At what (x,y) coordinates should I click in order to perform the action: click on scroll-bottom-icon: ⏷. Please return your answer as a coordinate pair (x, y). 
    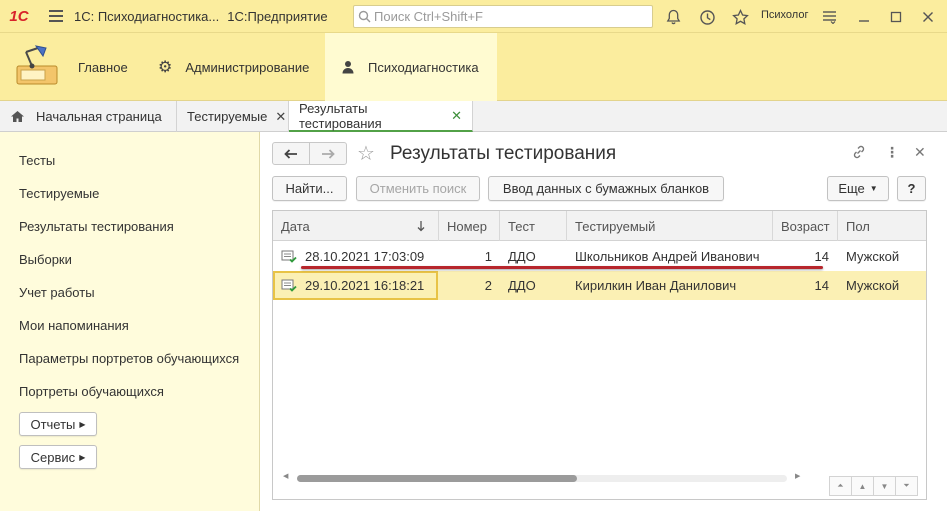
    Looking at the image, I should click on (906, 486).